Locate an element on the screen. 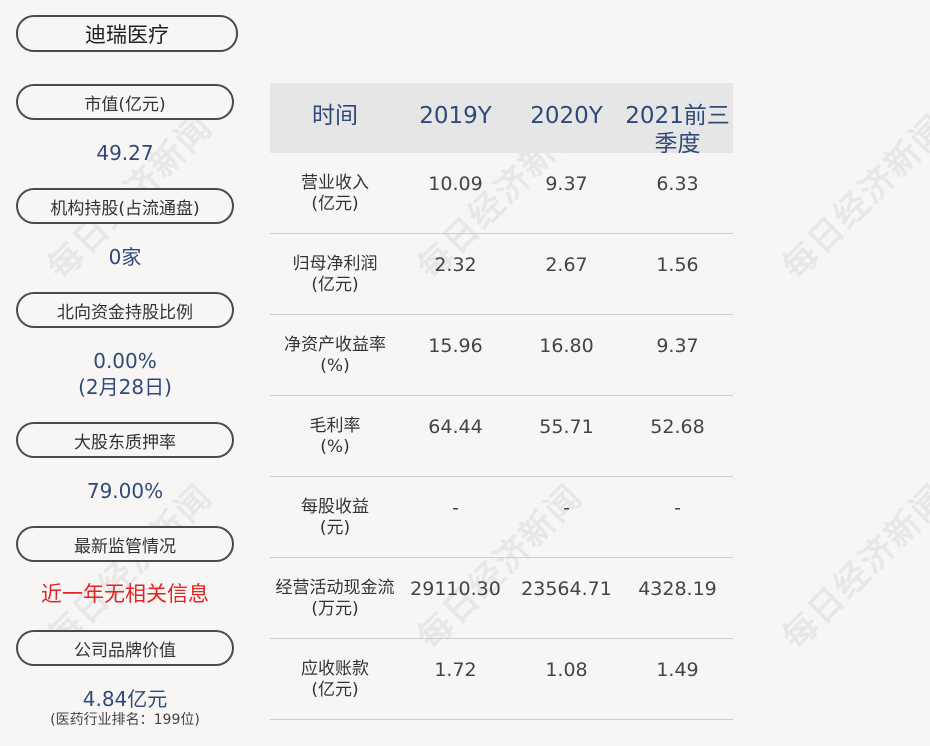  pledge-ratio-label: 大股东质押率 is located at coordinates (125, 440).